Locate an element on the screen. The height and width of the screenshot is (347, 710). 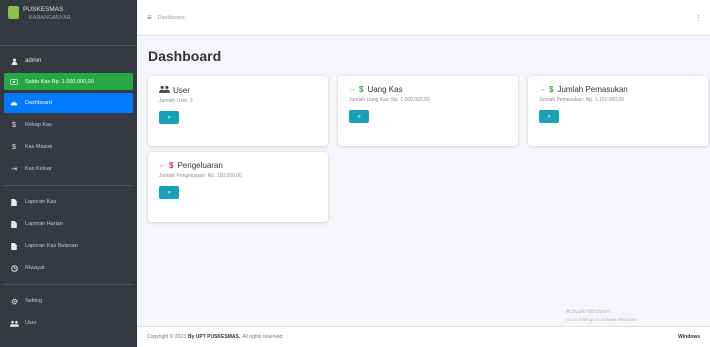
sidebar-item-setting: Setting is located at coordinates (68, 301).